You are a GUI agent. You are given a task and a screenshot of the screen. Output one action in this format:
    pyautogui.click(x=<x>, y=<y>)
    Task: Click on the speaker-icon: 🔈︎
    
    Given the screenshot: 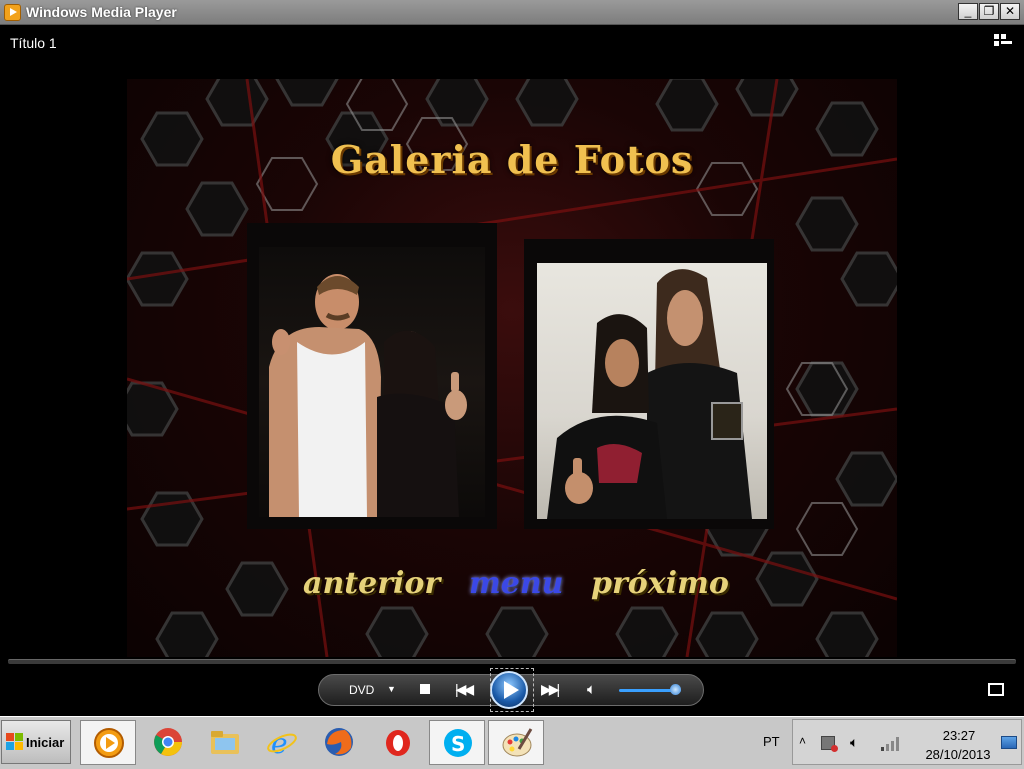 What is the action you would take?
    pyautogui.click(x=854, y=742)
    